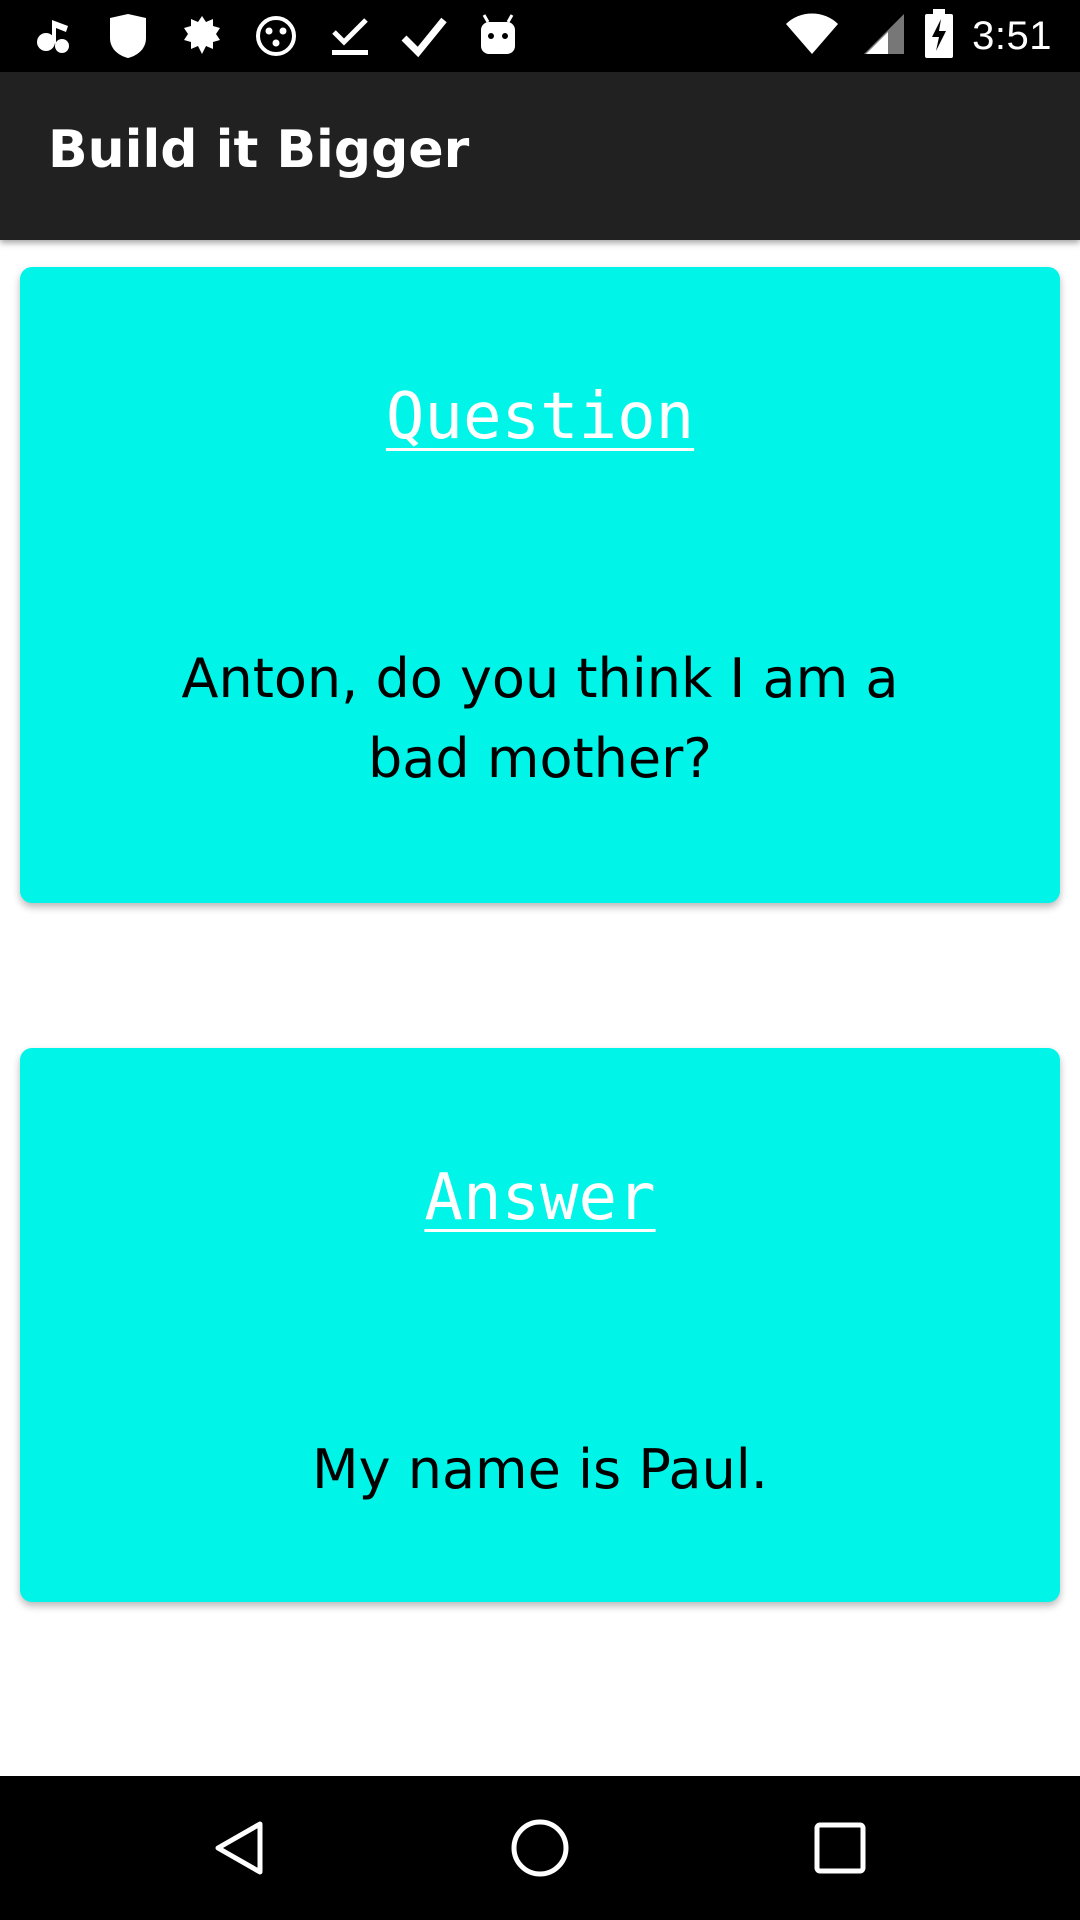  I want to click on app-title: Build it Bigger, so click(259, 150).